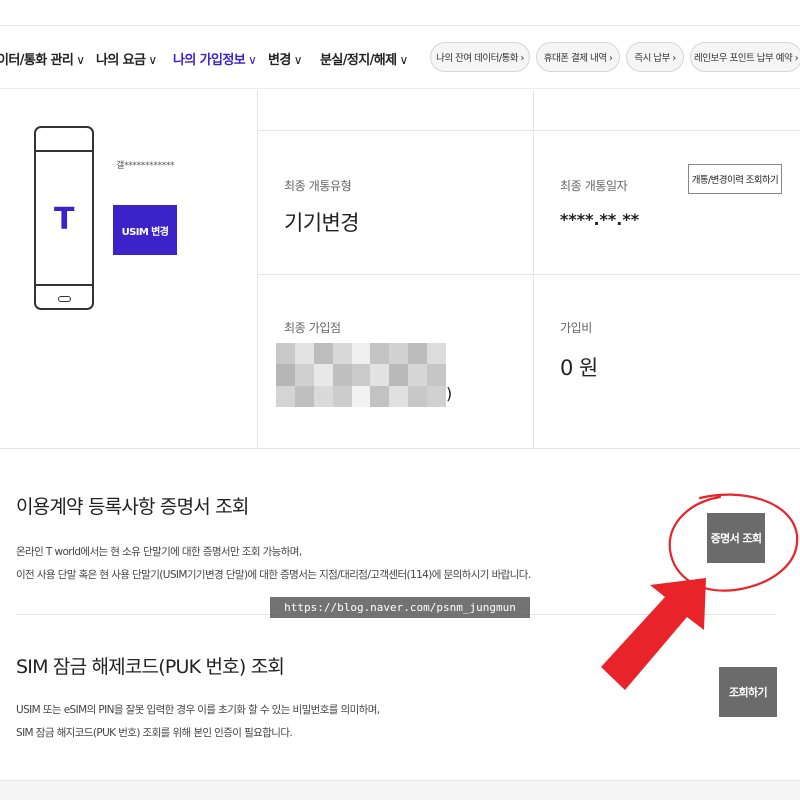 The width and height of the screenshot is (800, 800). Describe the element at coordinates (736, 538) in the screenshot. I see `certificate-lookup-button: 증명서 조회` at that location.